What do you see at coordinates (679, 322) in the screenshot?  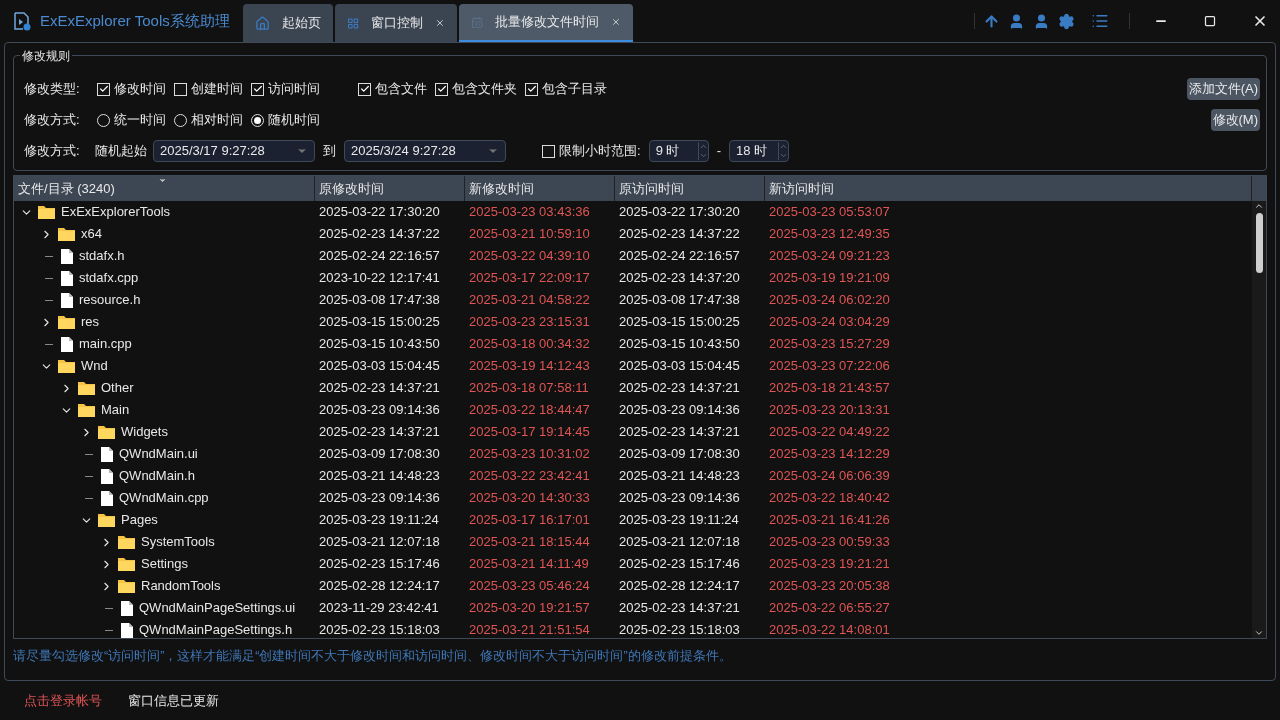 I see `time-cell-text: 2025-03-15 15:00:25` at bounding box center [679, 322].